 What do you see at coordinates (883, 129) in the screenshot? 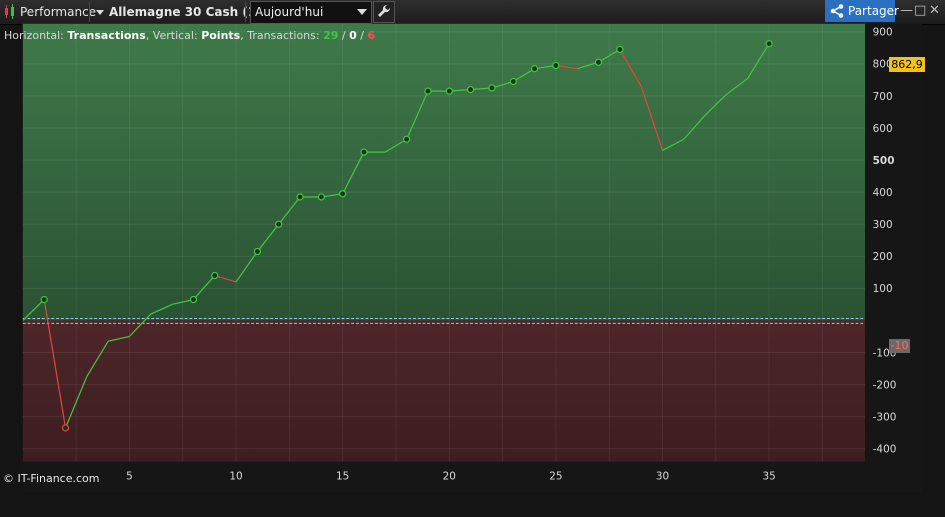
I see `y-tick-label: 600` at bounding box center [883, 129].